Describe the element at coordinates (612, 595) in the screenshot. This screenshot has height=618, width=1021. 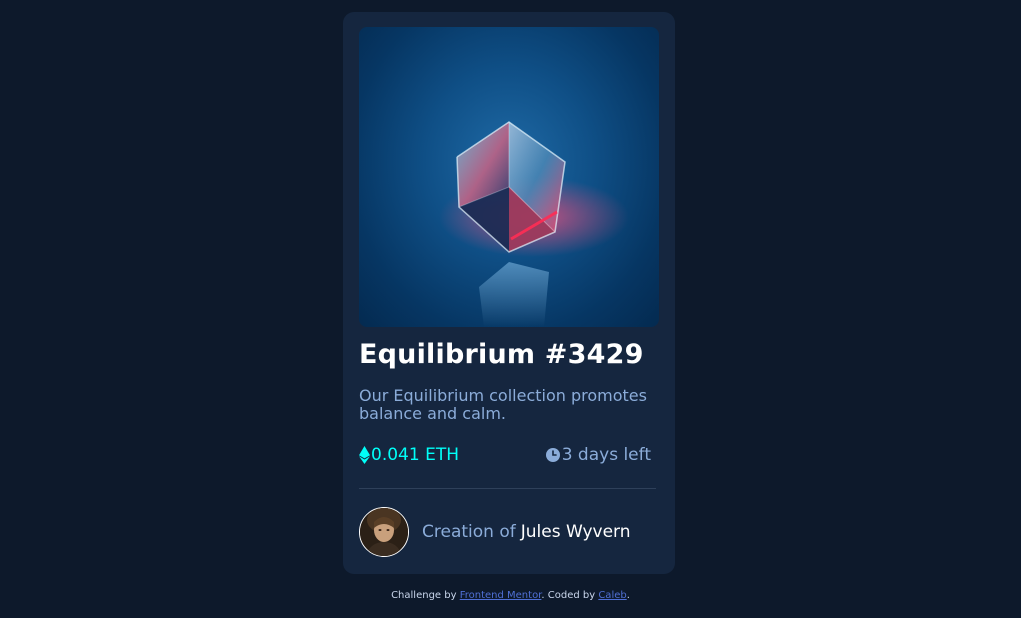
I see `author-link: Caleb` at that location.